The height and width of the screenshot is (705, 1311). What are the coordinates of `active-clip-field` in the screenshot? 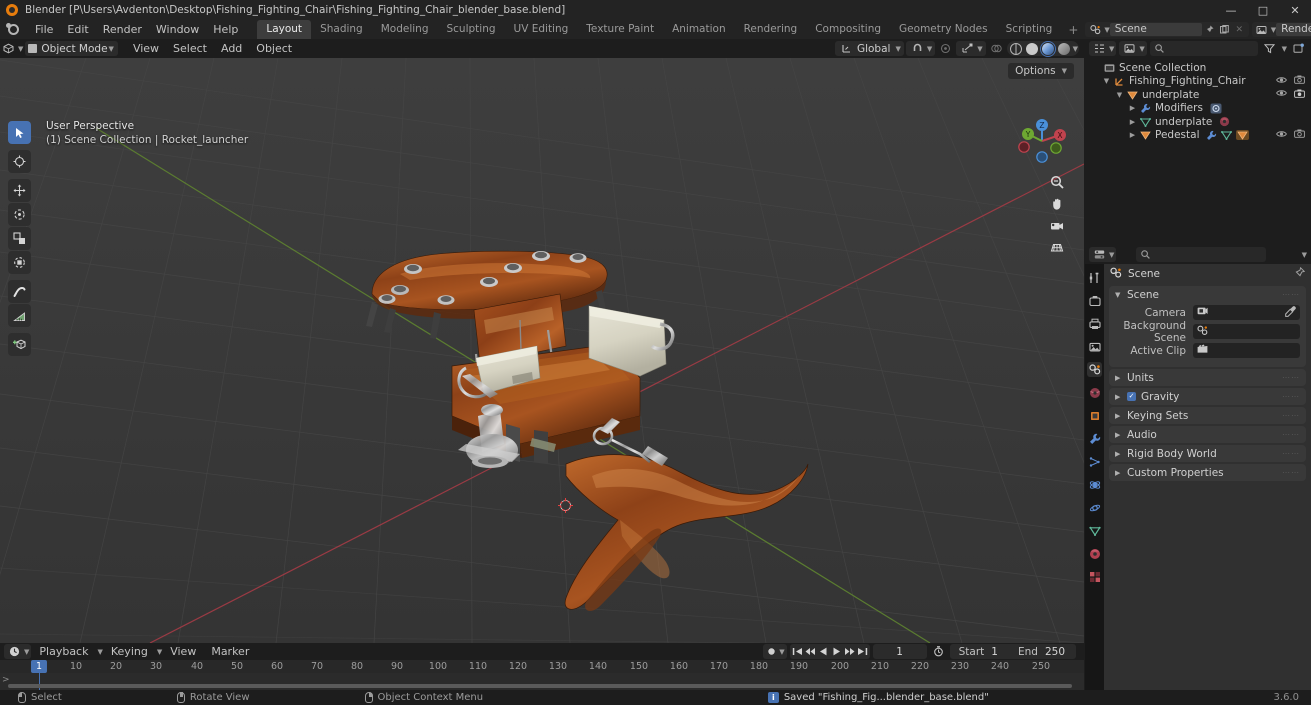 It's located at (1246, 350).